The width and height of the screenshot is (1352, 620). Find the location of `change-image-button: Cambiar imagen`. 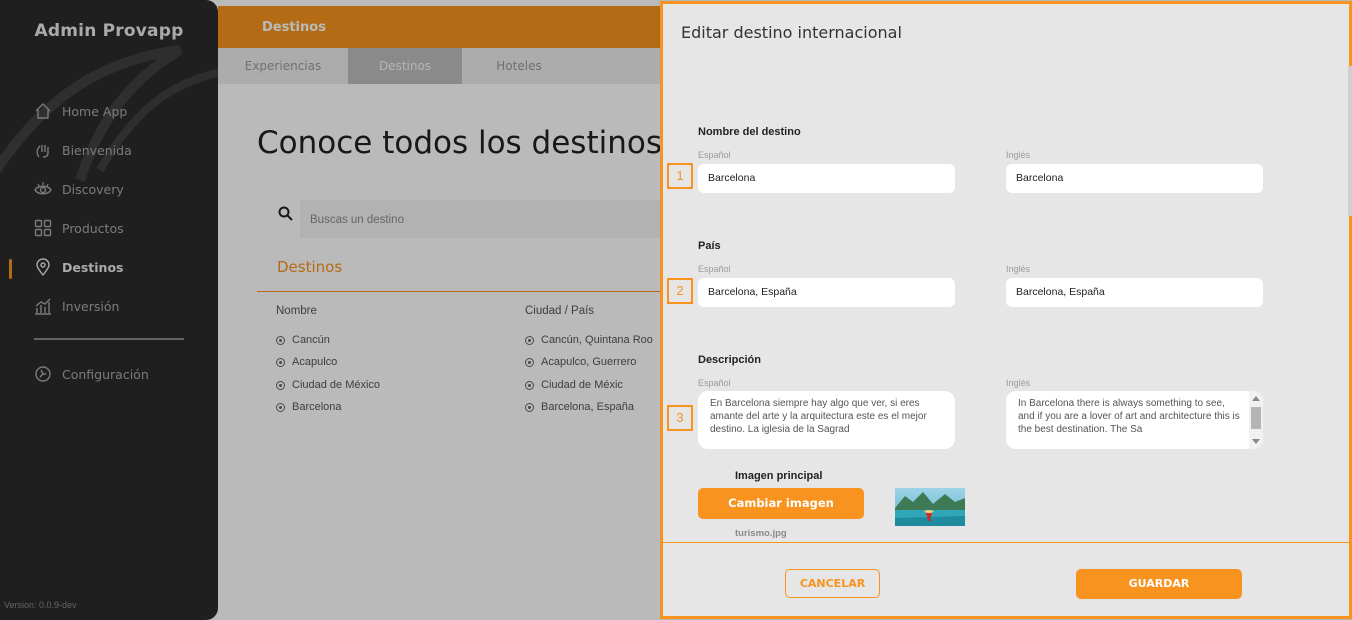

change-image-button: Cambiar imagen is located at coordinates (781, 503).